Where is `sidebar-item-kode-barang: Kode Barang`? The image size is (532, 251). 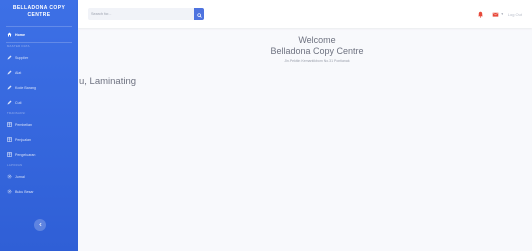 sidebar-item-kode-barang: Kode Barang is located at coordinates (39, 87).